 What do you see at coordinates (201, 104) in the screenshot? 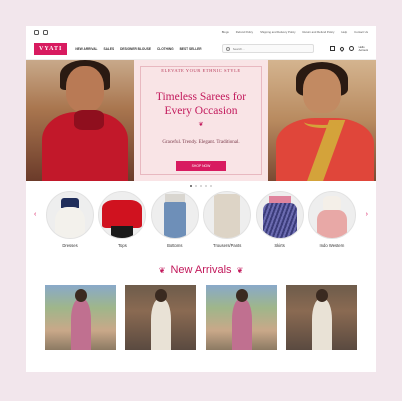
I see `hero-title: Timeless Sarees for Every Occasion` at bounding box center [201, 104].